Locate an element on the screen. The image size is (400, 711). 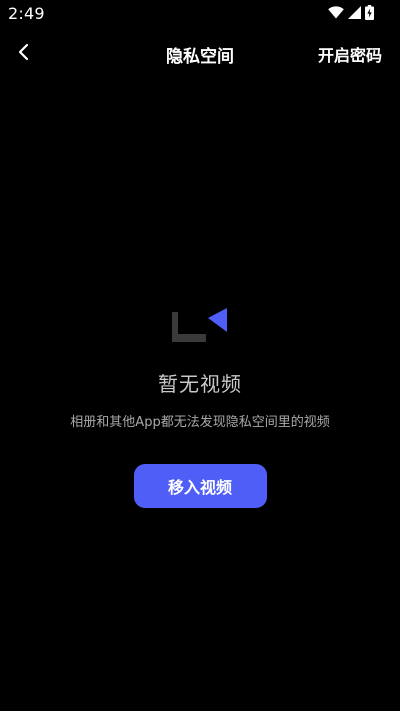
video-placeholder-icon is located at coordinates (199, 325).